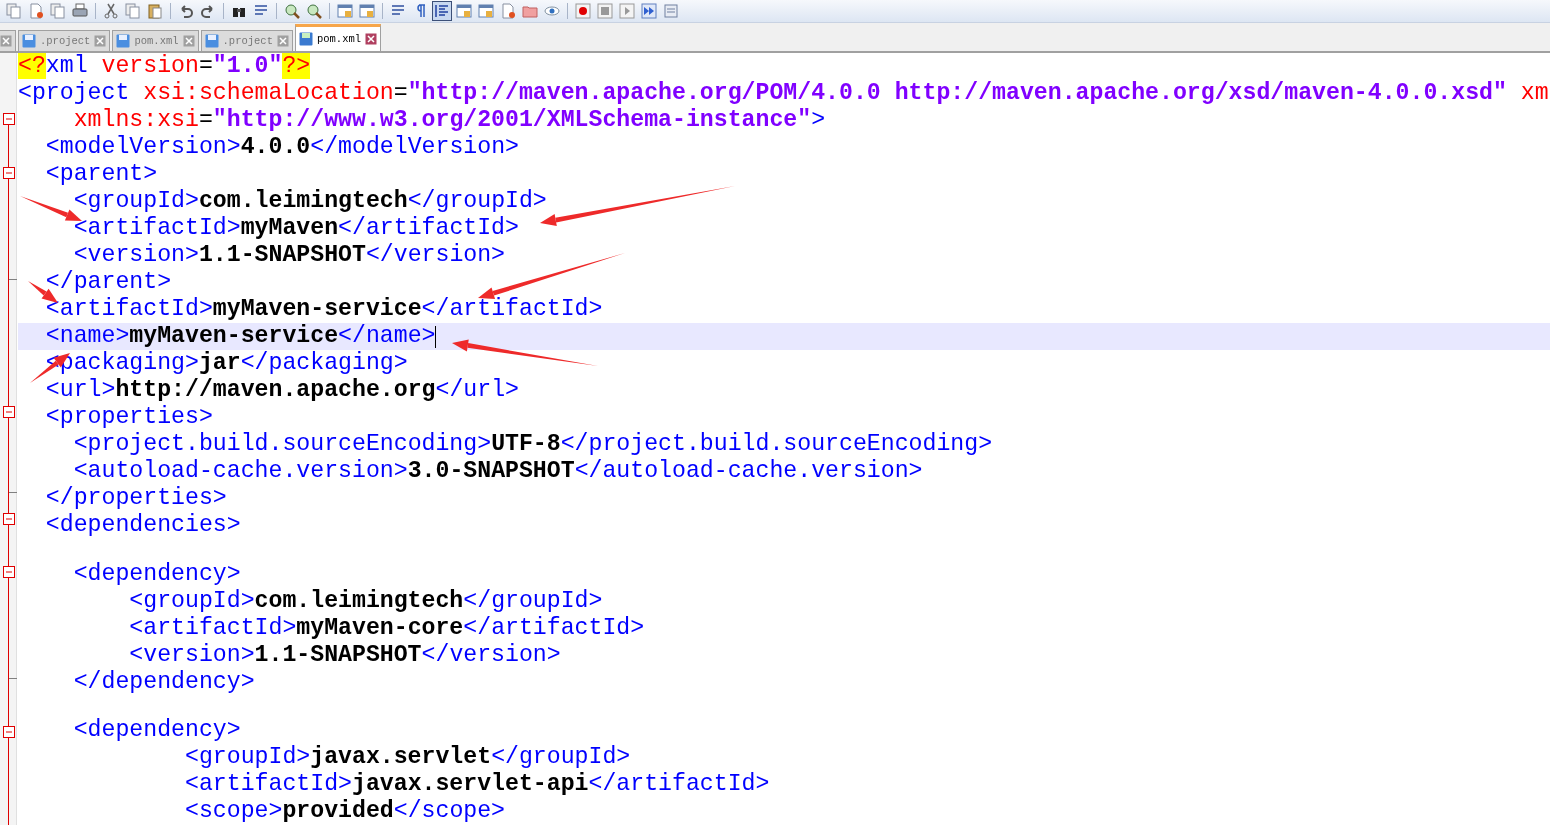 This screenshot has height=825, width=1550. I want to click on copy-button, so click(133, 11).